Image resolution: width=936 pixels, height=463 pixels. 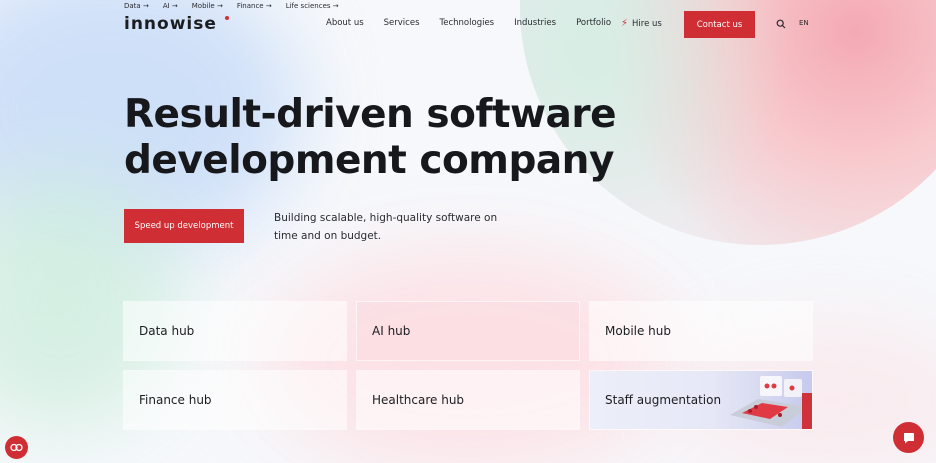 I want to click on chat-button, so click(x=908, y=437).